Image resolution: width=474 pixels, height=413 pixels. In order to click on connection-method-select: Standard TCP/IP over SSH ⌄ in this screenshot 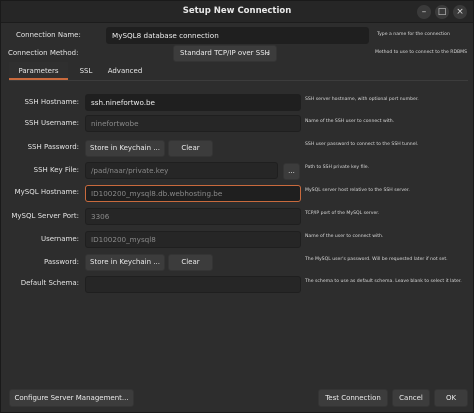, I will do `click(225, 53)`.